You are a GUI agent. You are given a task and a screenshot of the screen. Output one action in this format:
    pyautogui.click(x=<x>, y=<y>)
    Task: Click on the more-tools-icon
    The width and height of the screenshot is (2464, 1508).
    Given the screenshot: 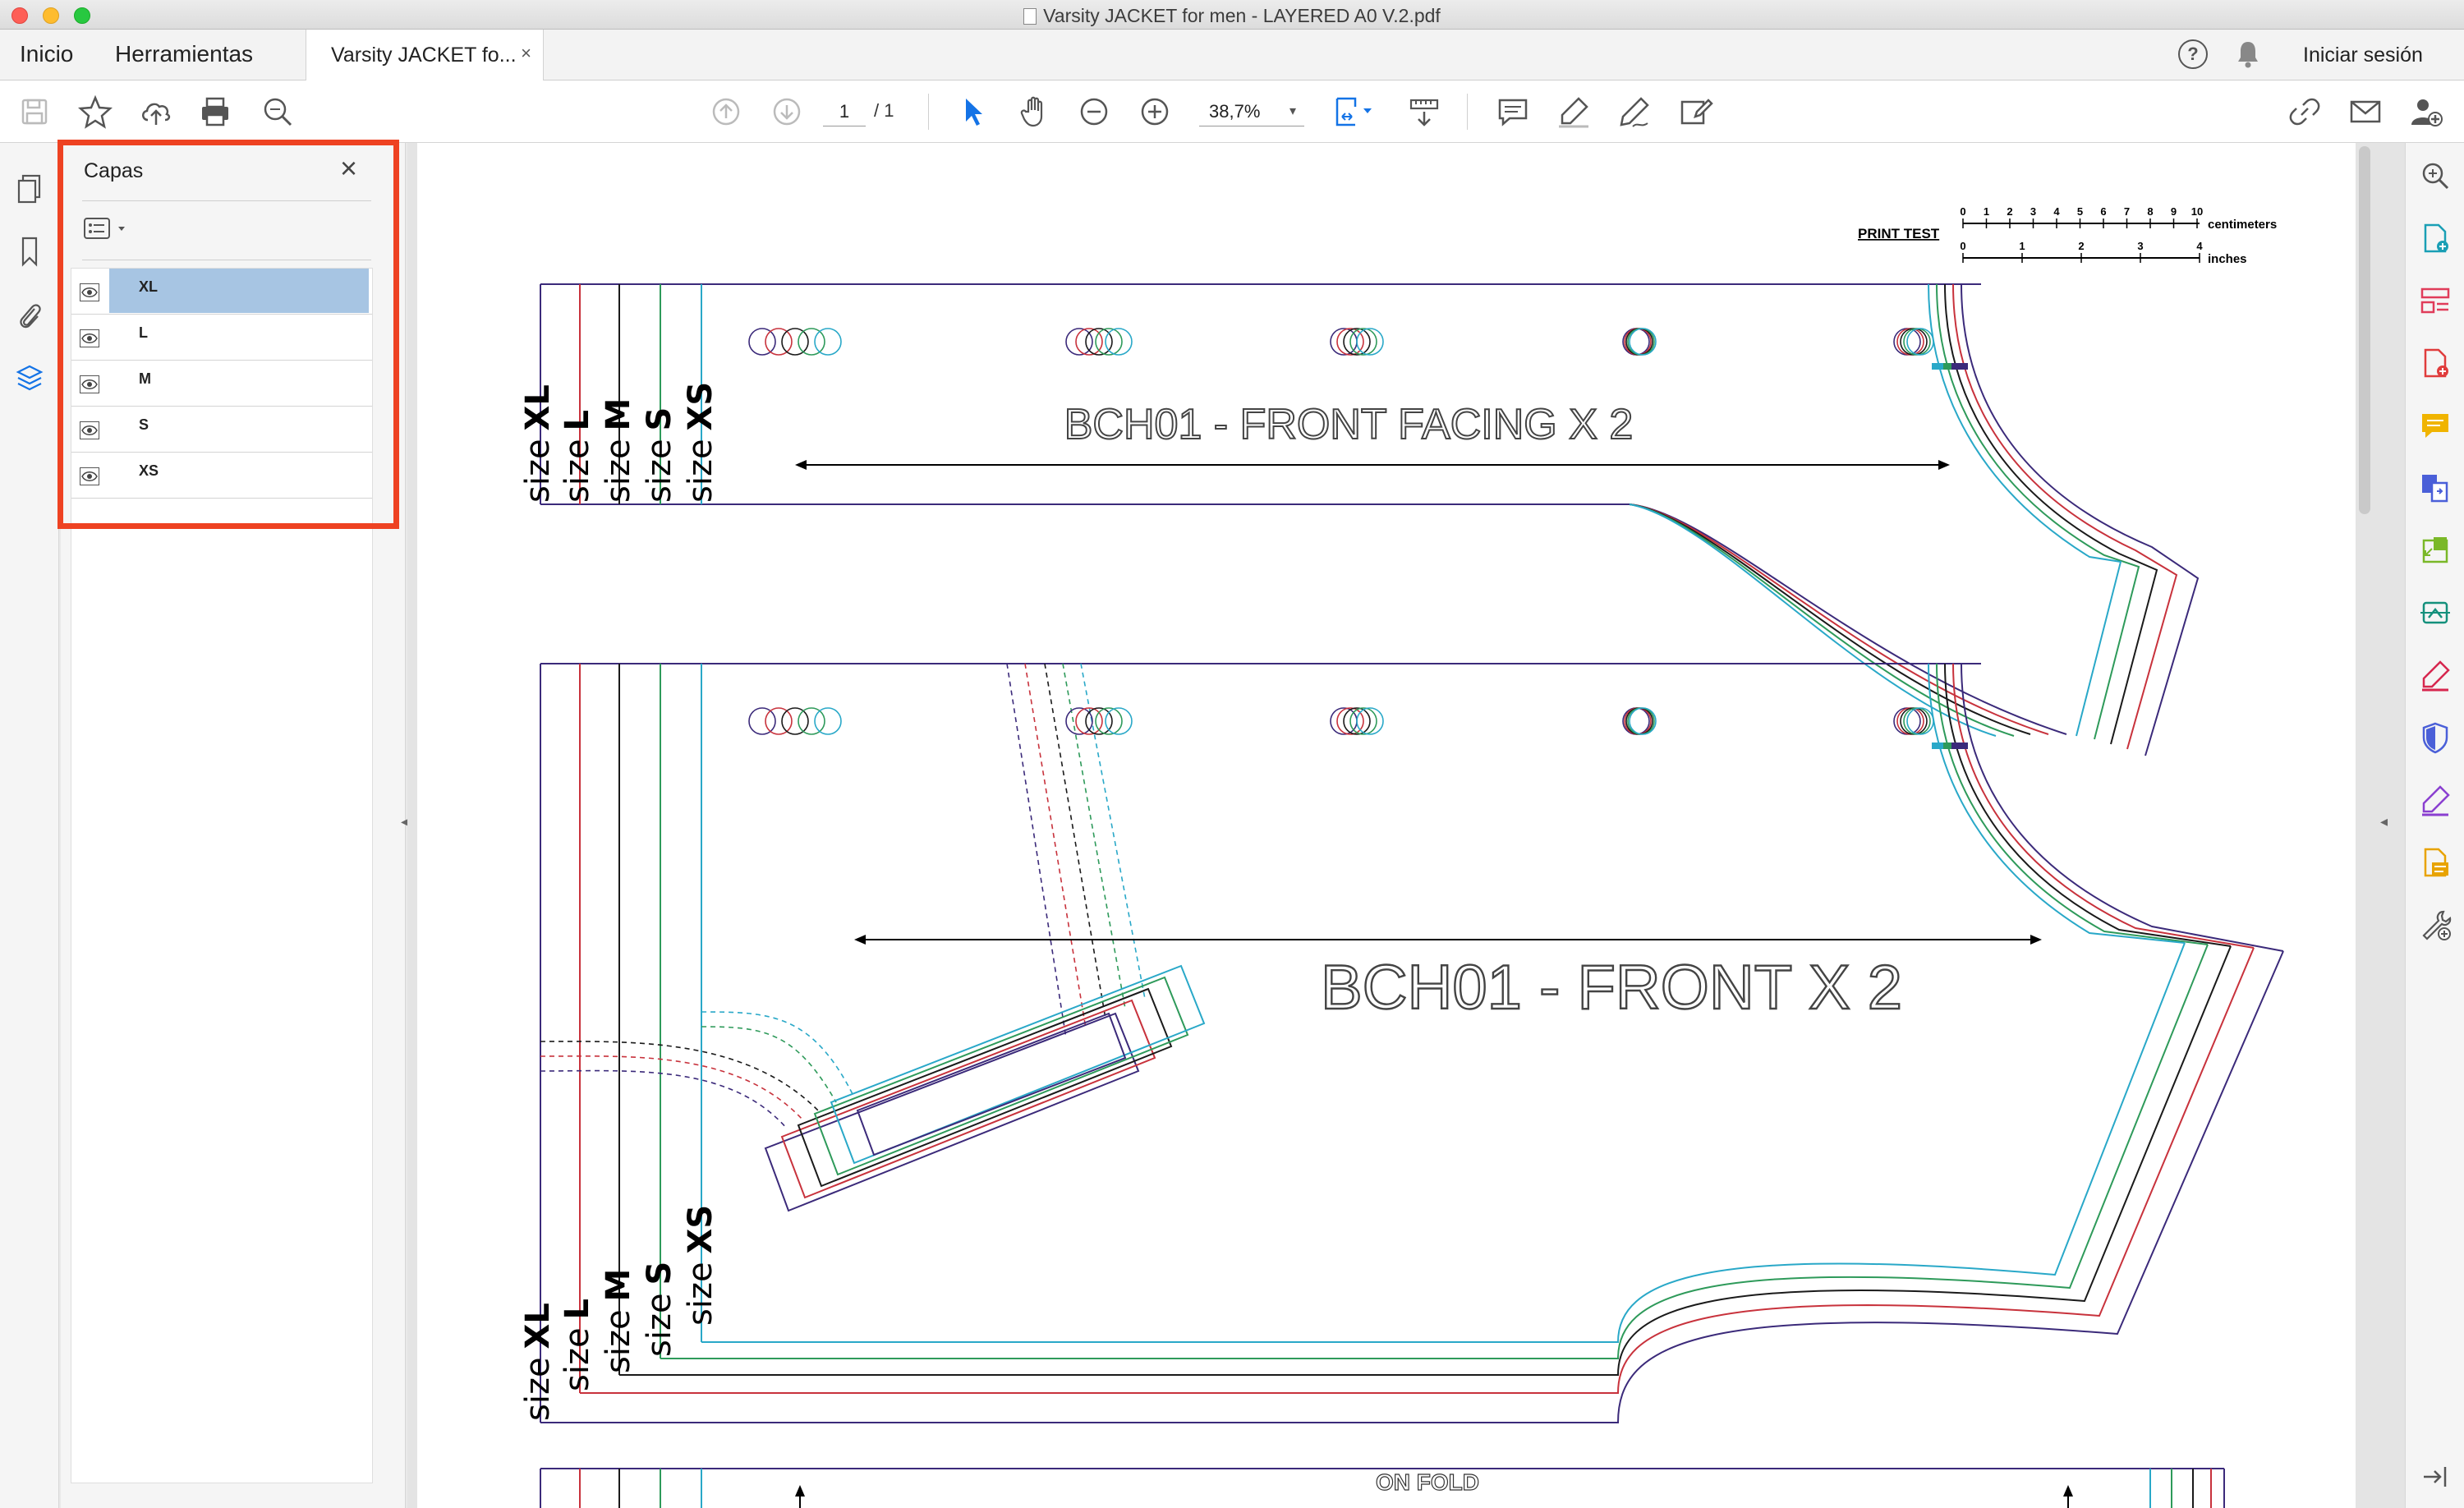 What is the action you would take?
    pyautogui.click(x=2435, y=925)
    